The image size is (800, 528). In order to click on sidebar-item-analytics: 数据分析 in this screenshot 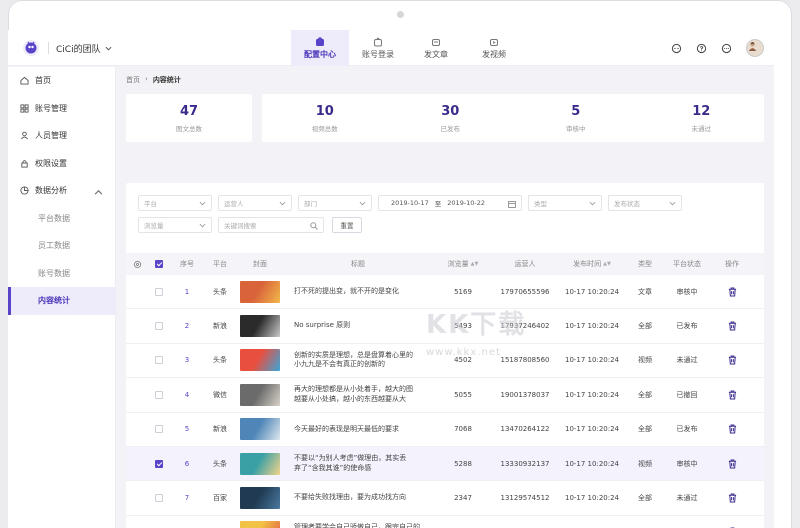, I will do `click(61, 191)`.